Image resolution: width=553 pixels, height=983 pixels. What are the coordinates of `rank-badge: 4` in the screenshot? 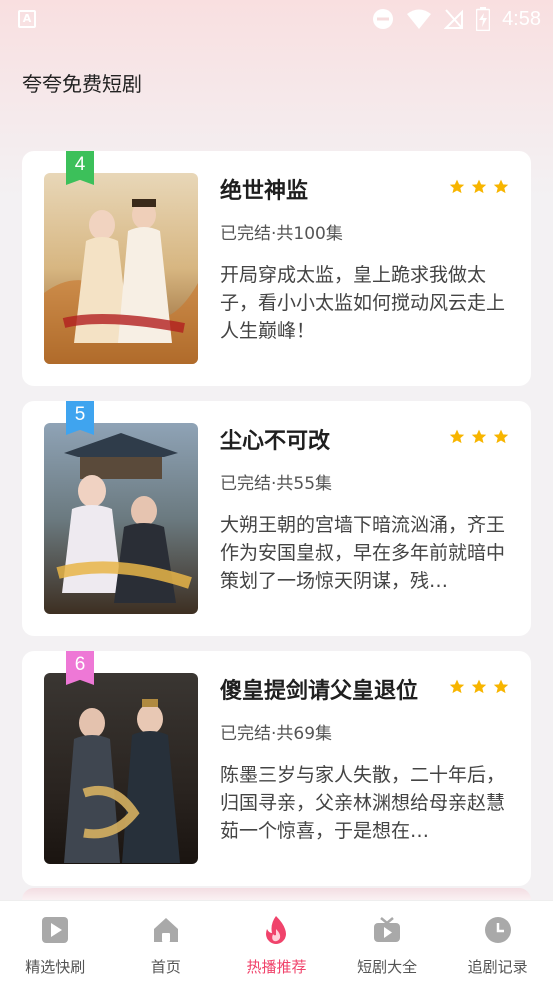 It's located at (80, 168).